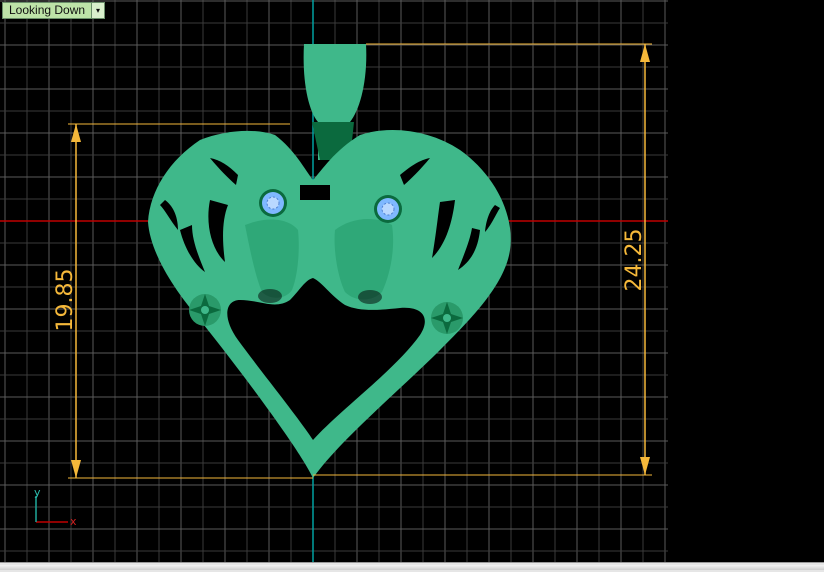 This screenshot has height=572, width=824. I want to click on axis-x-label: x, so click(73, 521).